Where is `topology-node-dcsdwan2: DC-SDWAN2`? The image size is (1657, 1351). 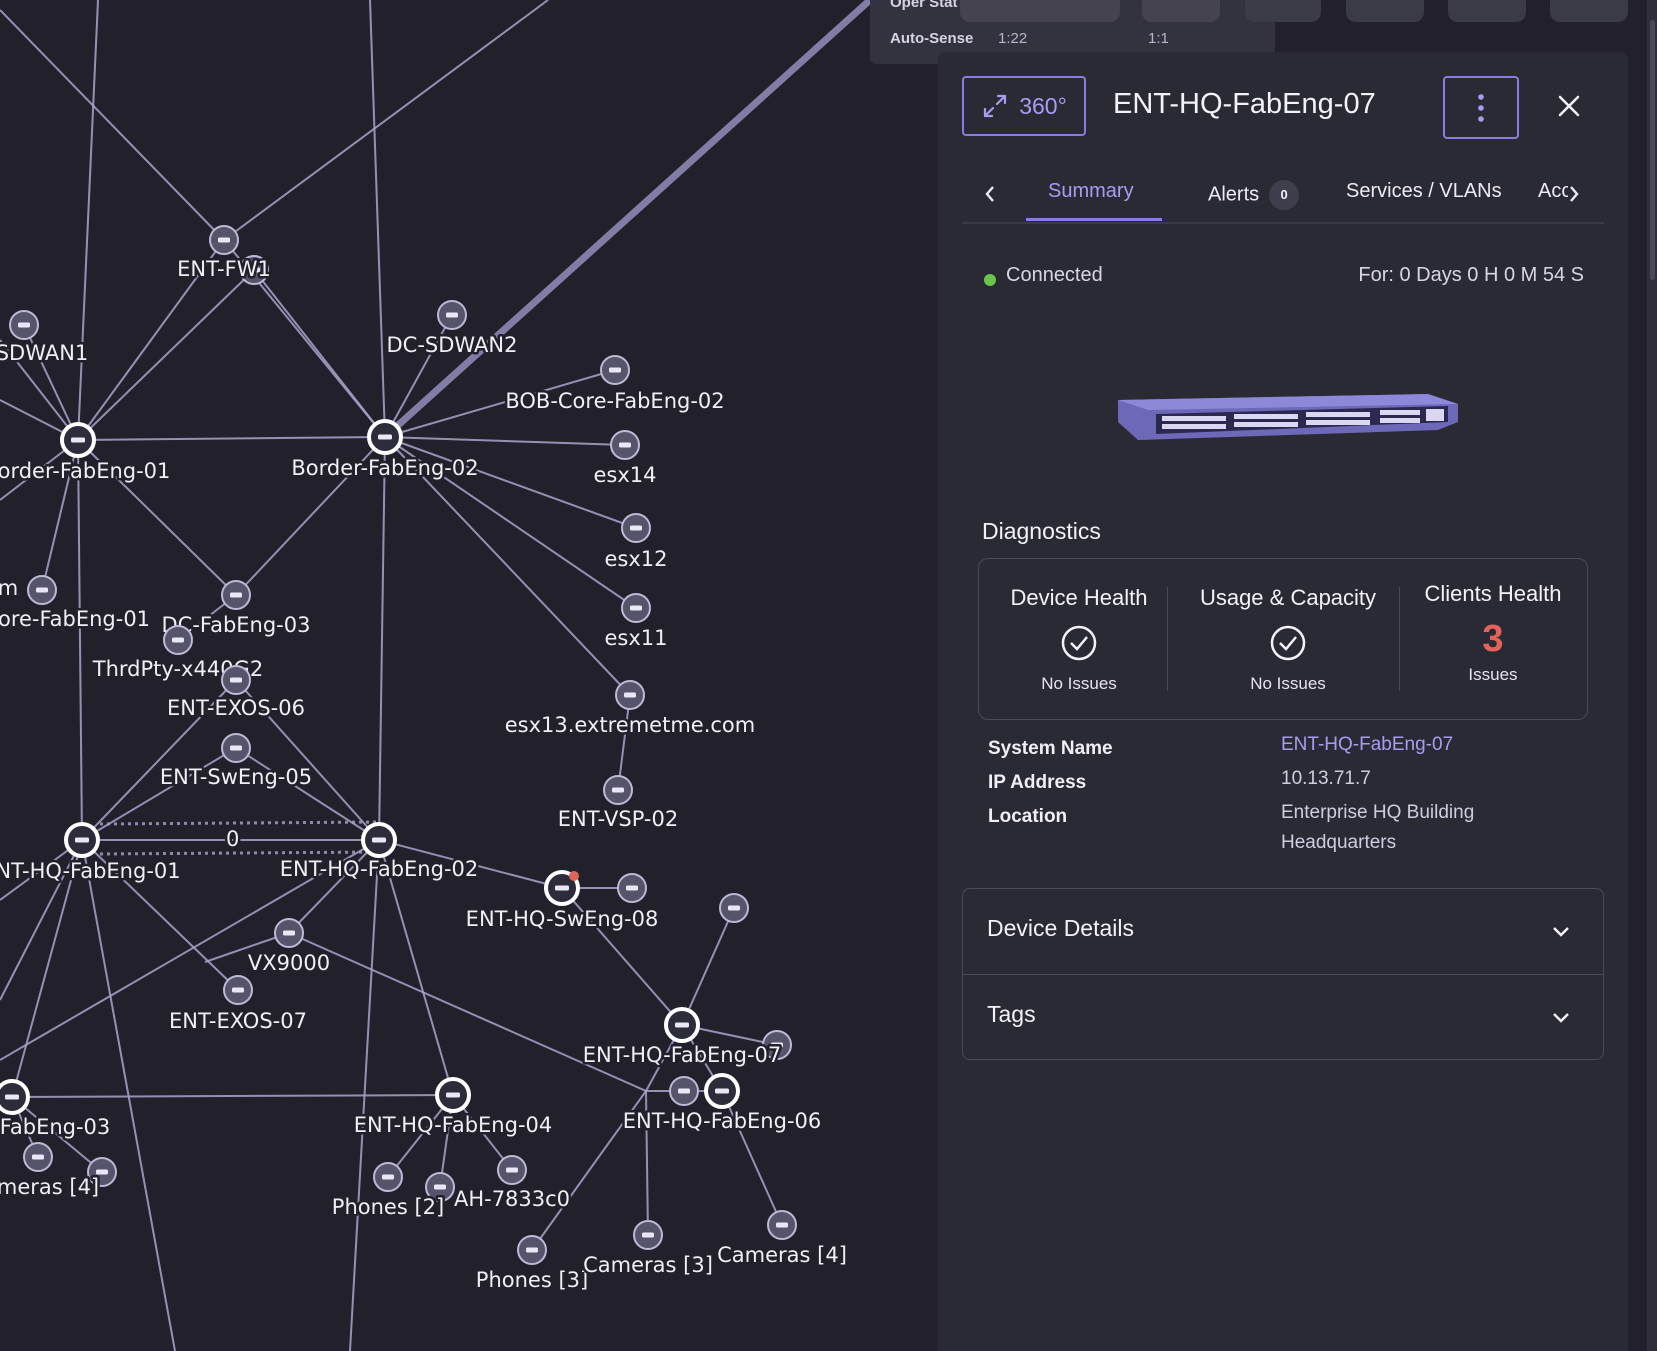
topology-node-dcsdwan2: DC-SDWAN2 is located at coordinates (452, 330).